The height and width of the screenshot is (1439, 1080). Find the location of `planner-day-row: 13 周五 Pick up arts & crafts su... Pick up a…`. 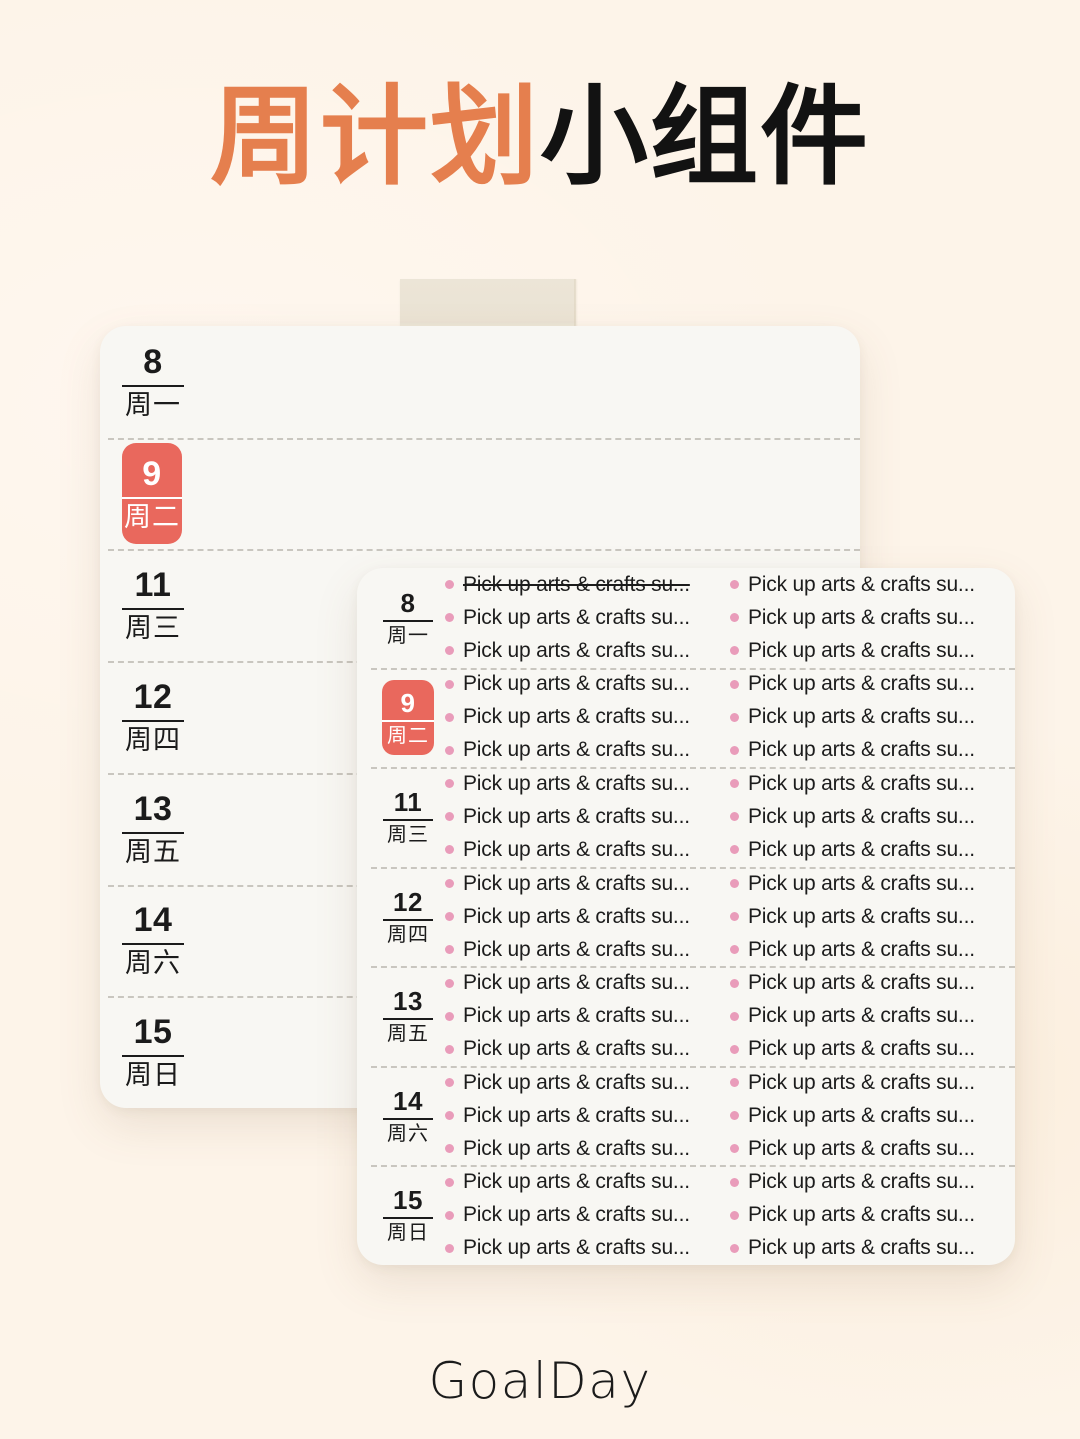

planner-day-row: 13 周五 Pick up arts & crafts su... Pick up a… is located at coordinates (686, 1016).